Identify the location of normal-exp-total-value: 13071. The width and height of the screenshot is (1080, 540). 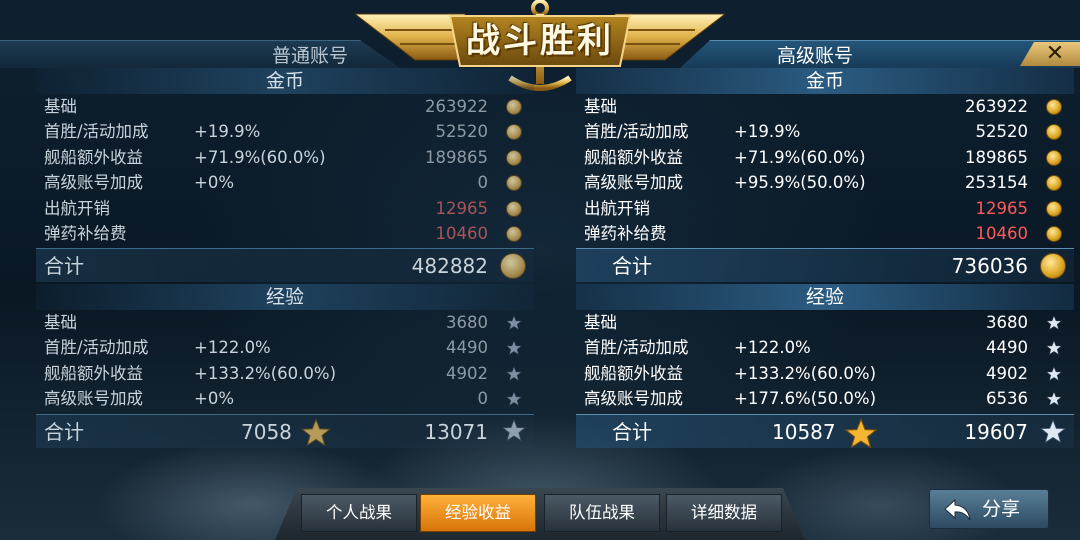
(456, 431).